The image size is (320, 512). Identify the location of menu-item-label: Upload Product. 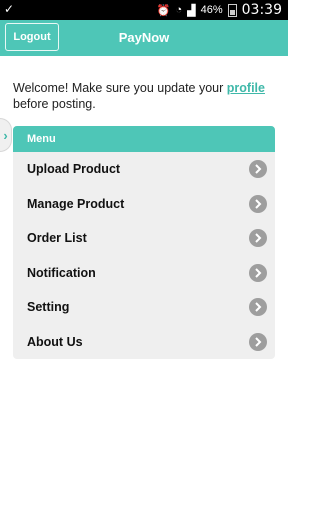
(74, 169).